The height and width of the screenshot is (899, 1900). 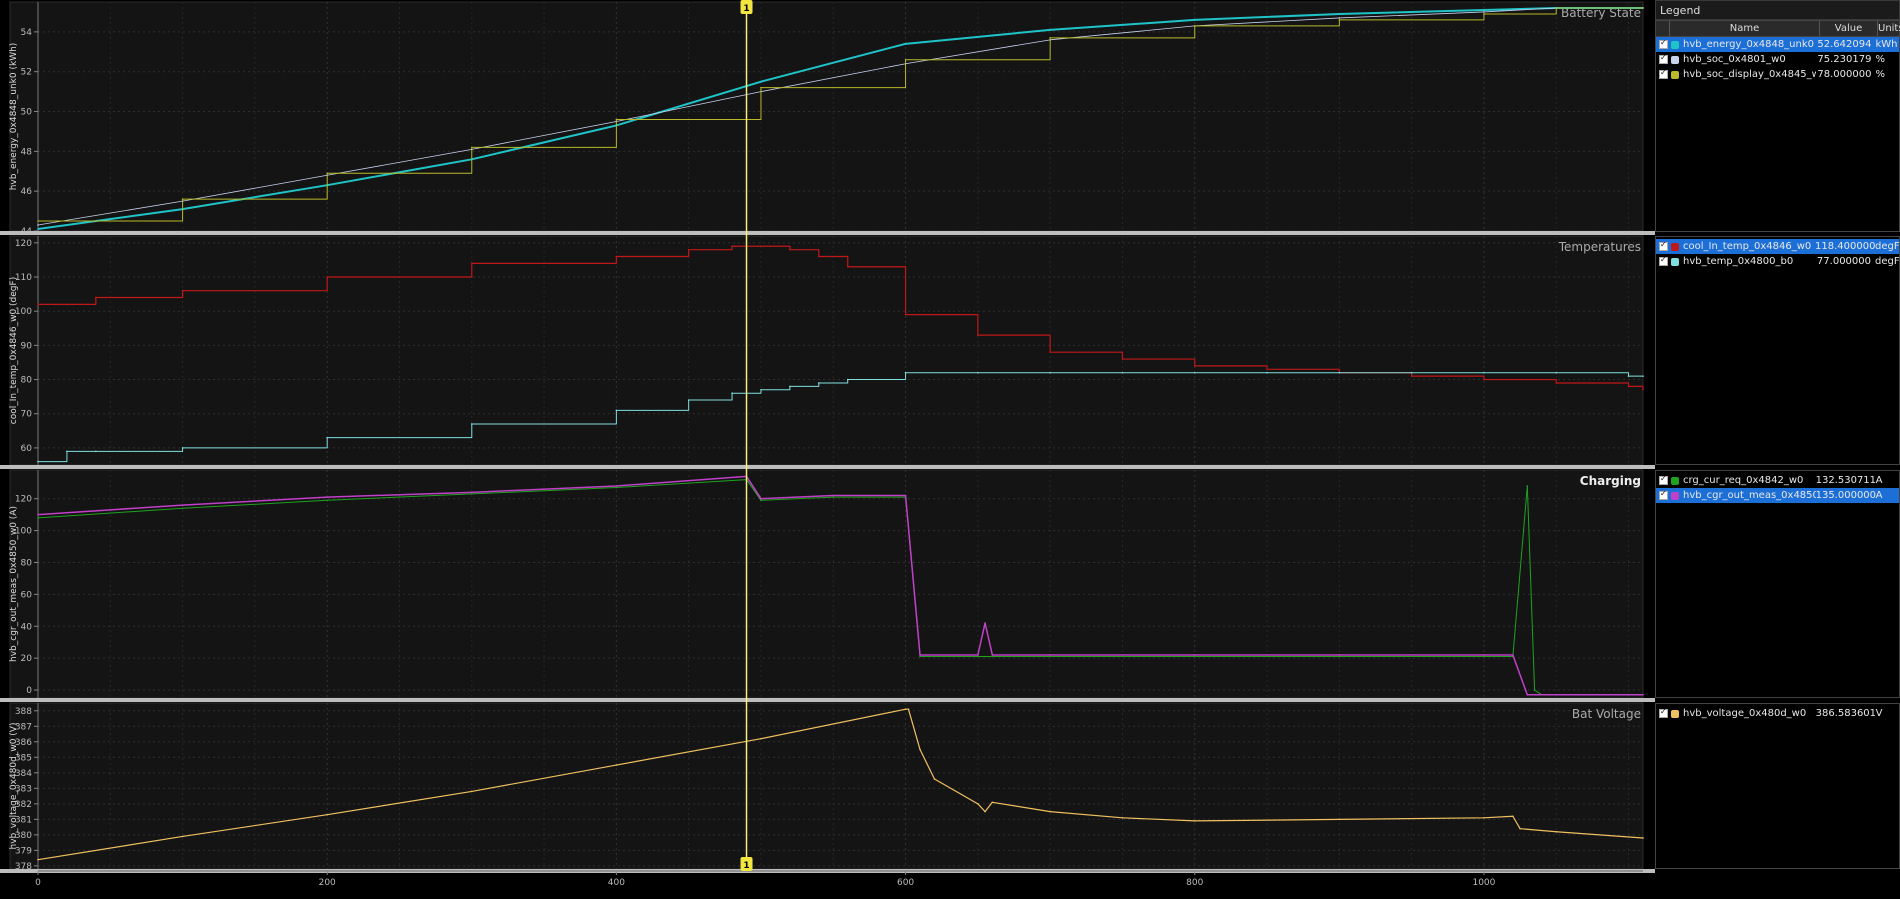 What do you see at coordinates (1843, 261) in the screenshot?
I see `legend-signal-value: 77.000000` at bounding box center [1843, 261].